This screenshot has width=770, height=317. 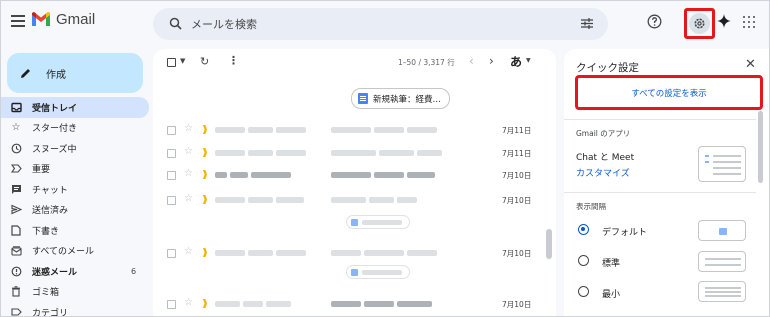 I want to click on sidebar-item-label: 迷惑メール, so click(x=55, y=272).